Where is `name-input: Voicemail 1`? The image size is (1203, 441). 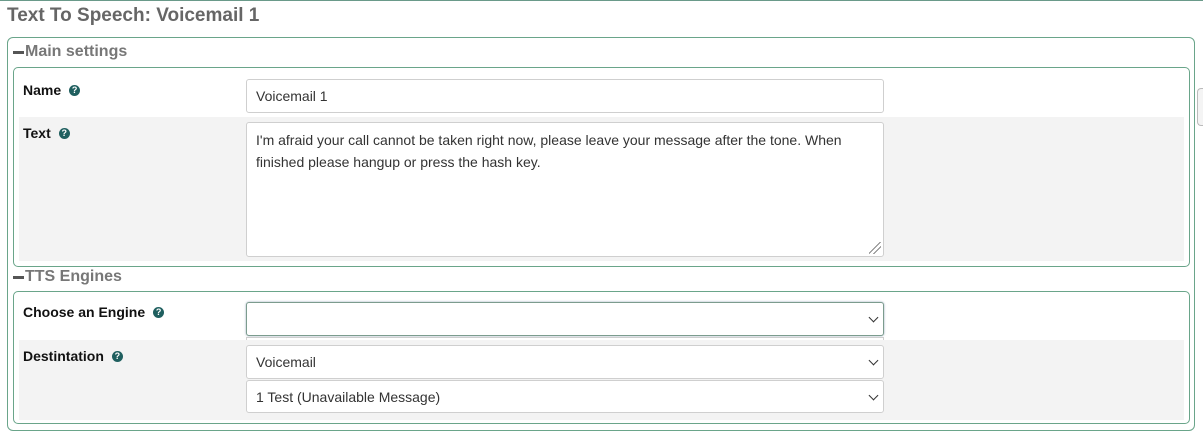 name-input: Voicemail 1 is located at coordinates (565, 96).